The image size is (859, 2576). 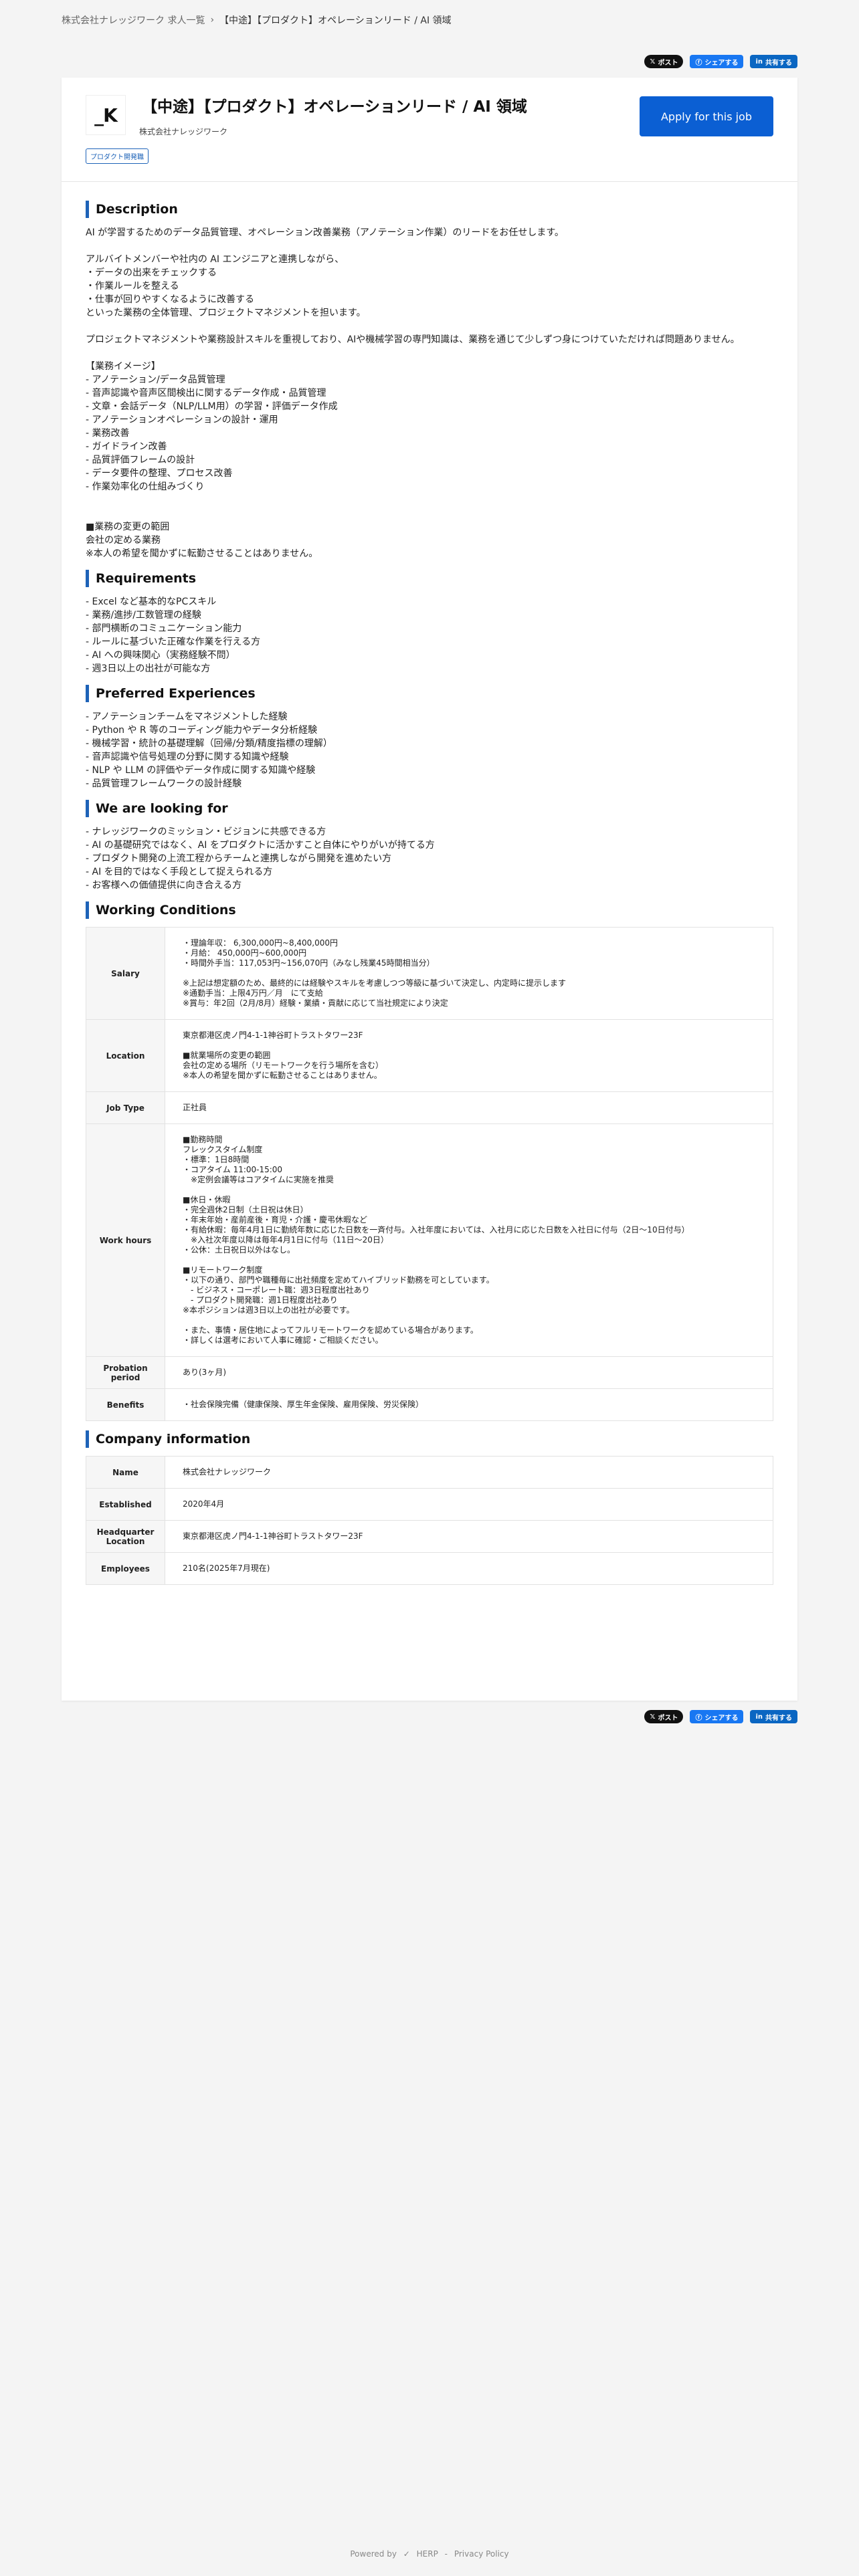 I want to click on table-row: Job Type 正社員, so click(x=429, y=1107).